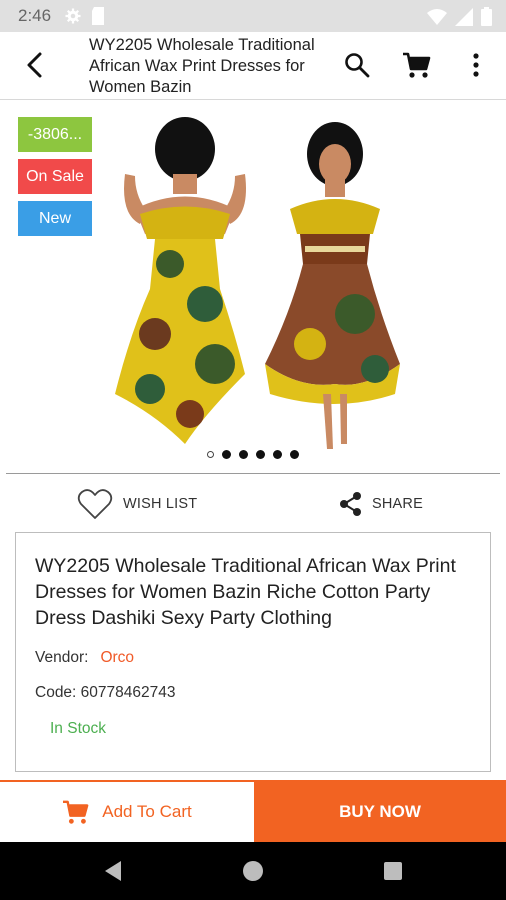 Image resolution: width=506 pixels, height=900 pixels. I want to click on nav-home-icon, so click(253, 871).